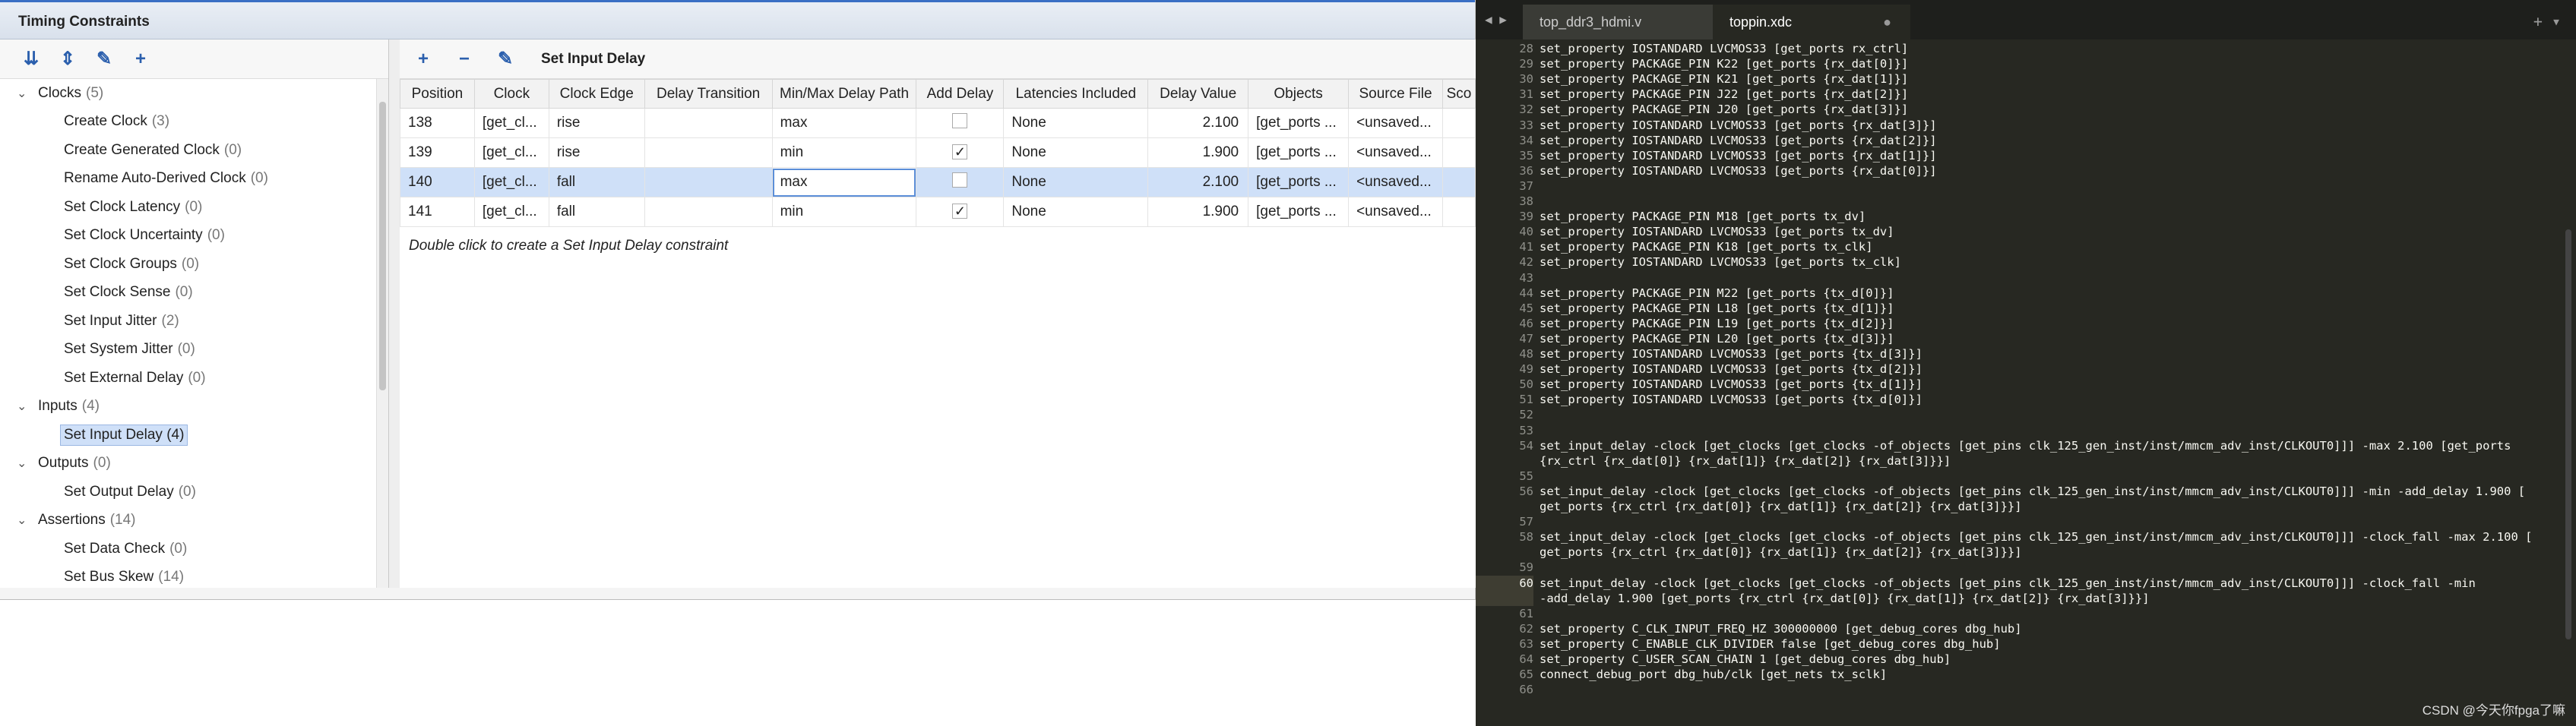  I want to click on column-header: Objects, so click(1299, 94).